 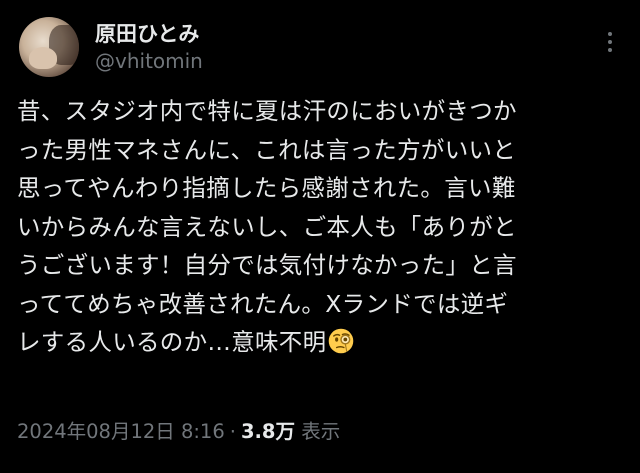 I want to click on avatar-photo-hand, so click(x=43, y=58).